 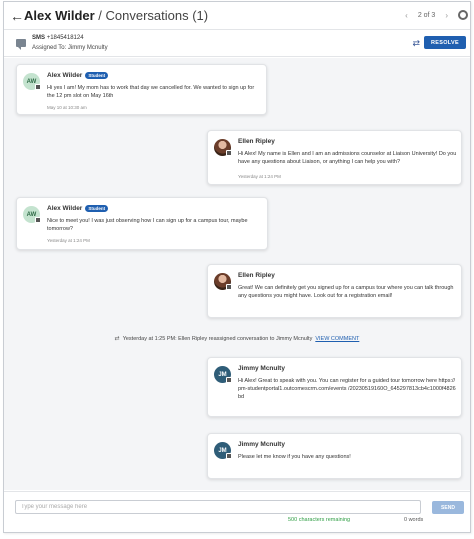 What do you see at coordinates (39, 38) in the screenshot?
I see `channel-label: SMS` at bounding box center [39, 38].